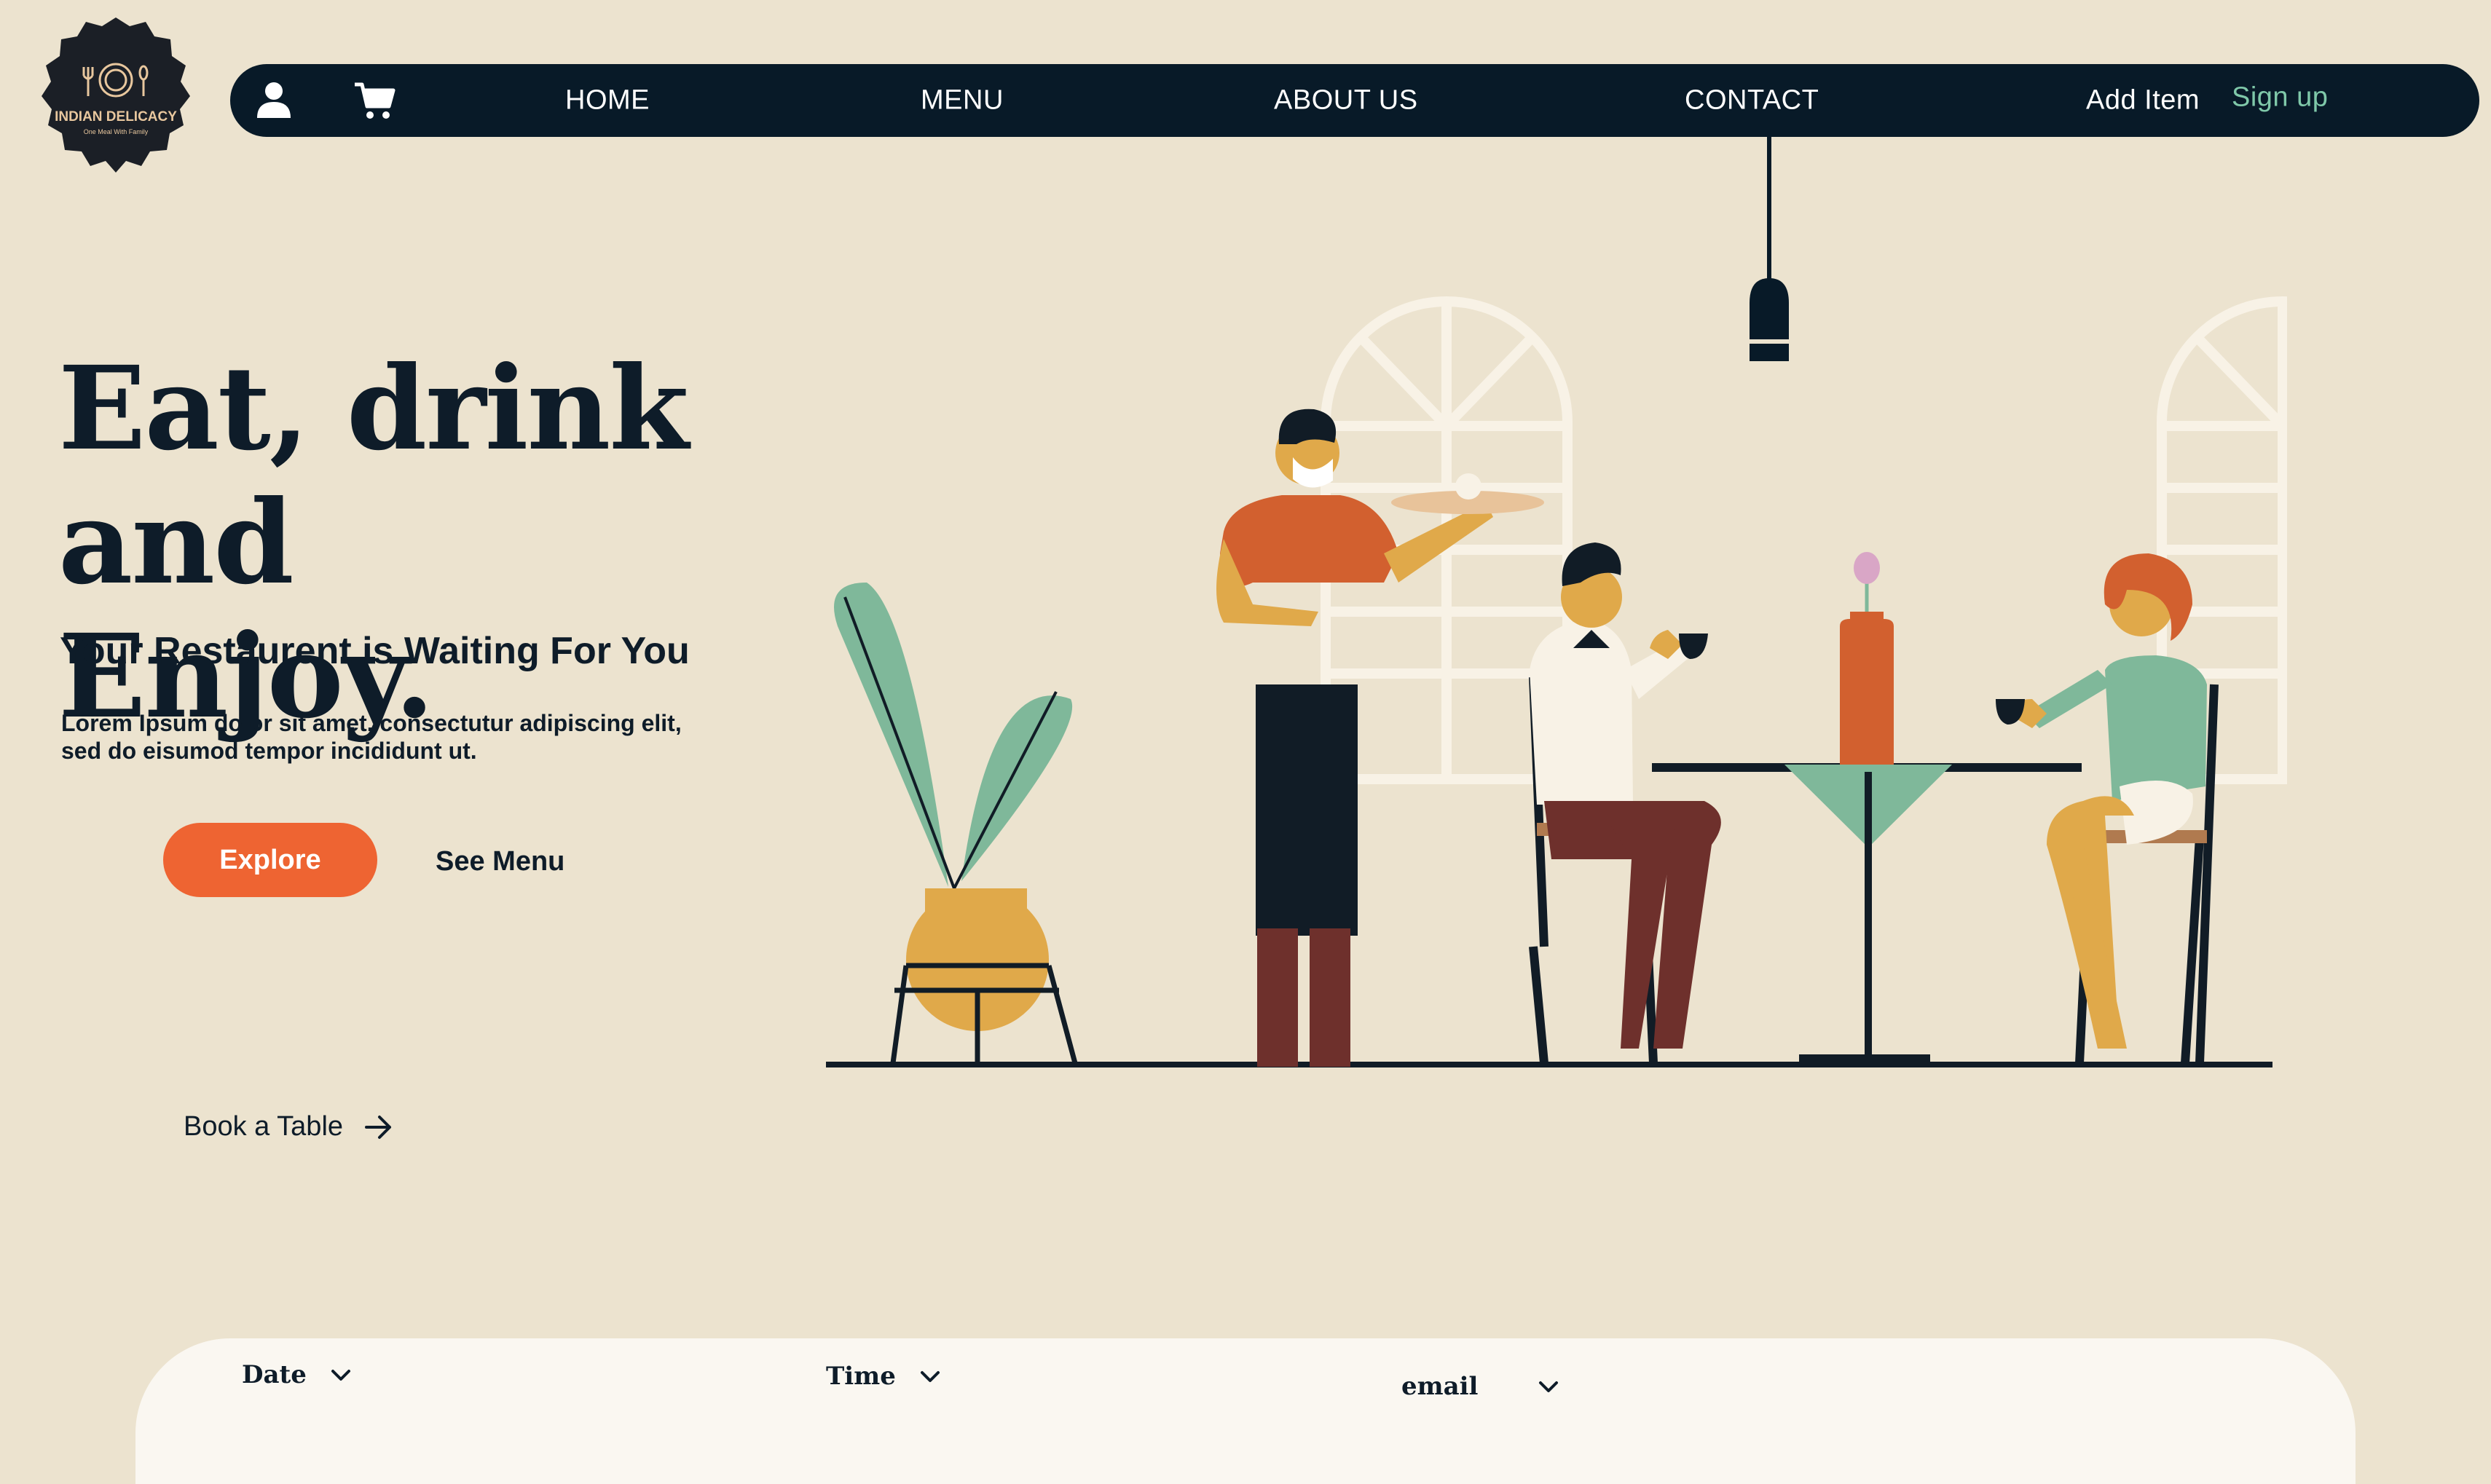 The width and height of the screenshot is (2491, 1484). What do you see at coordinates (1867, 807) in the screenshot?
I see `cafe-table` at bounding box center [1867, 807].